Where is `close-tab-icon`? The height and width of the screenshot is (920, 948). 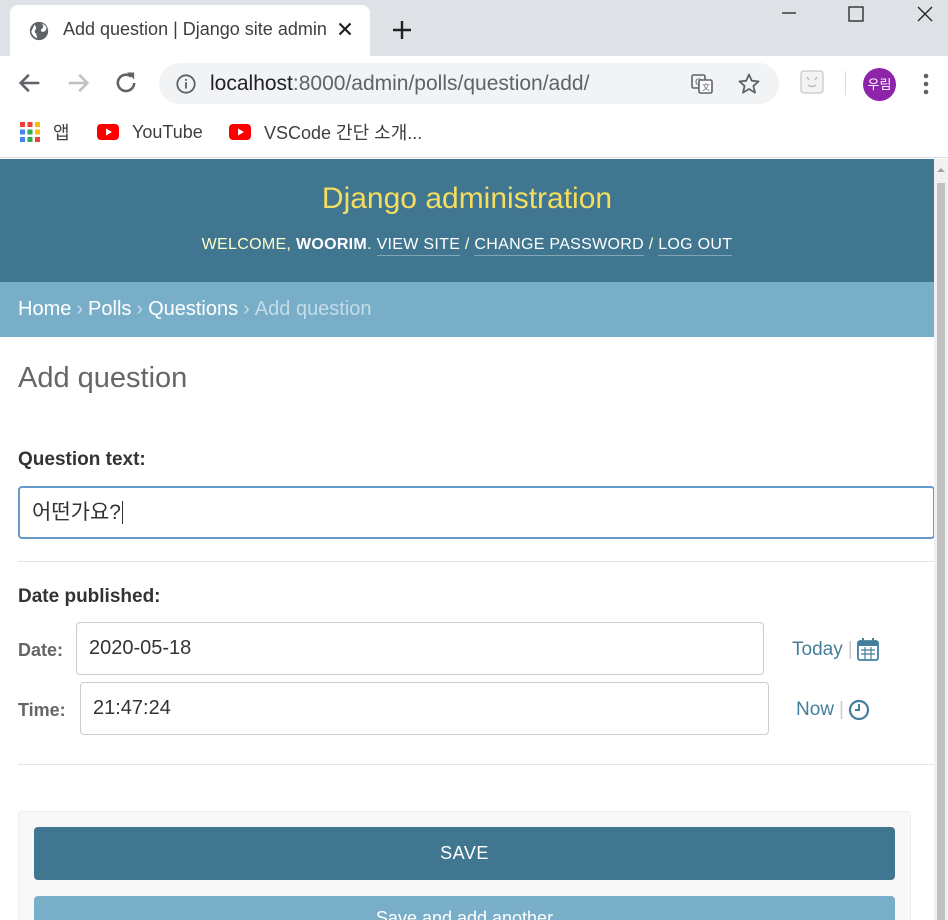 close-tab-icon is located at coordinates (345, 29).